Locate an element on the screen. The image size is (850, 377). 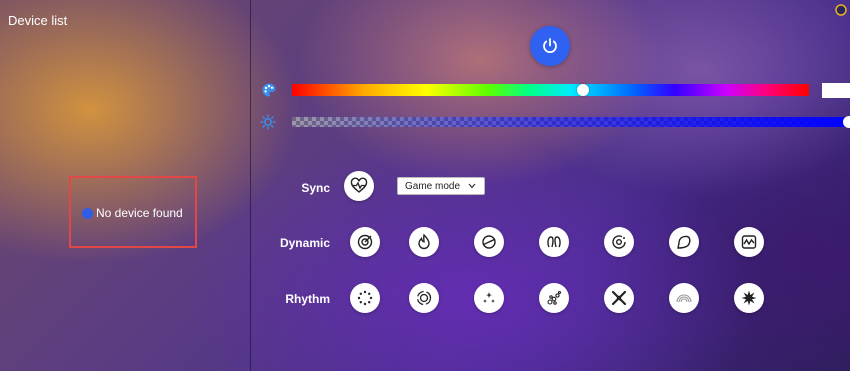
rhythm-effect-1-button is located at coordinates (365, 298).